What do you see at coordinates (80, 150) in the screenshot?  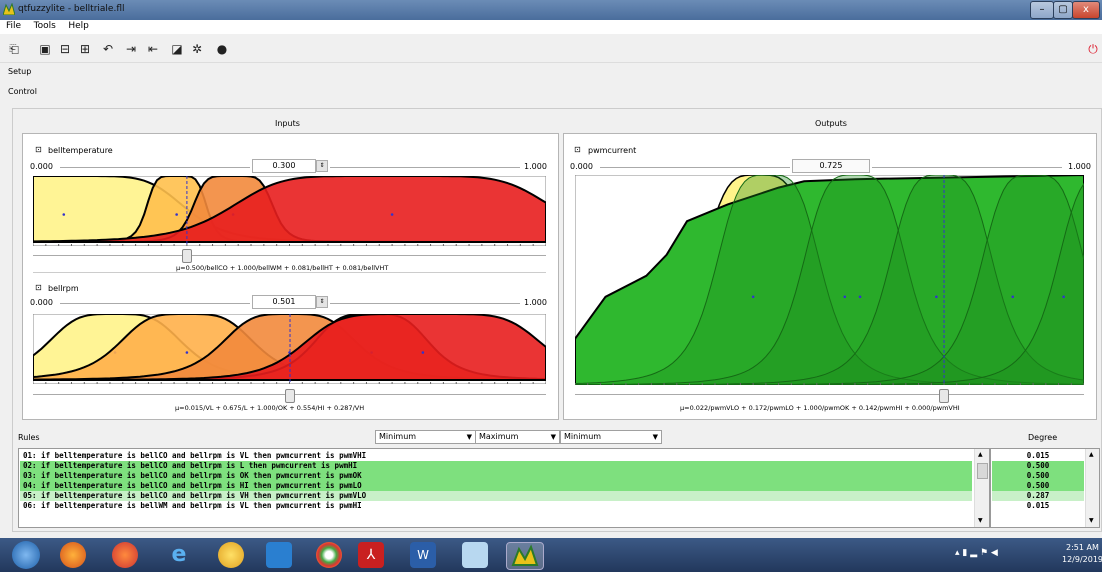 I see `input-name-belltemperature: belltemperature` at bounding box center [80, 150].